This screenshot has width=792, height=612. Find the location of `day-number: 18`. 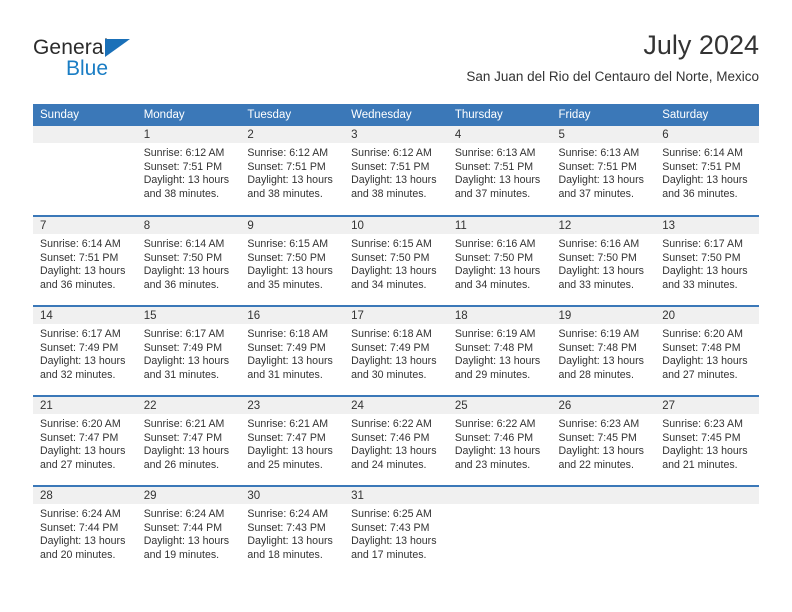

day-number: 18 is located at coordinates (499, 315).